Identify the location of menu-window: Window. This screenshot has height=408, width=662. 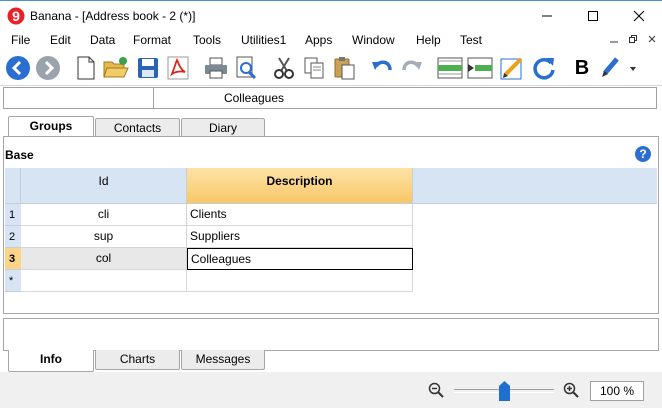
(373, 40).